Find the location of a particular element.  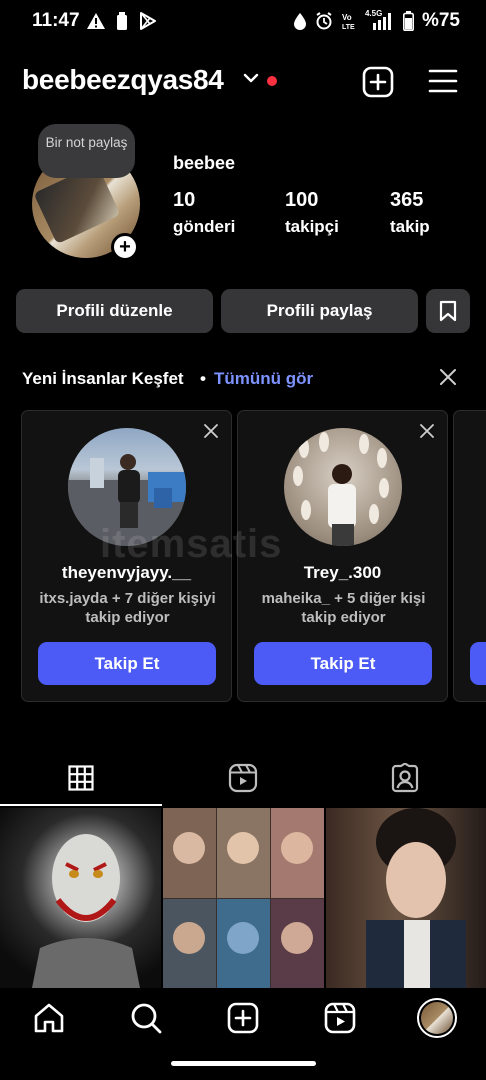

profile-tabs is located at coordinates (243, 778).